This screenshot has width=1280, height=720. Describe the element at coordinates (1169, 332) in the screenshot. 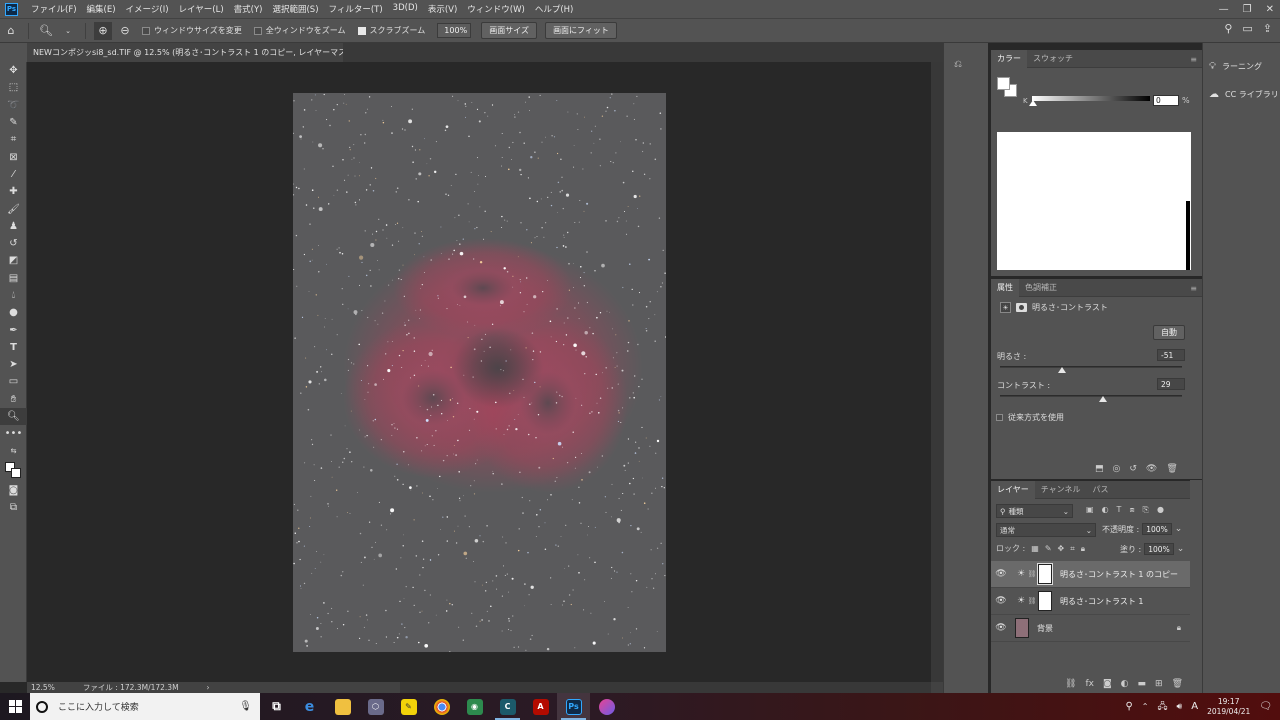

I see `auto-button: 自動` at that location.